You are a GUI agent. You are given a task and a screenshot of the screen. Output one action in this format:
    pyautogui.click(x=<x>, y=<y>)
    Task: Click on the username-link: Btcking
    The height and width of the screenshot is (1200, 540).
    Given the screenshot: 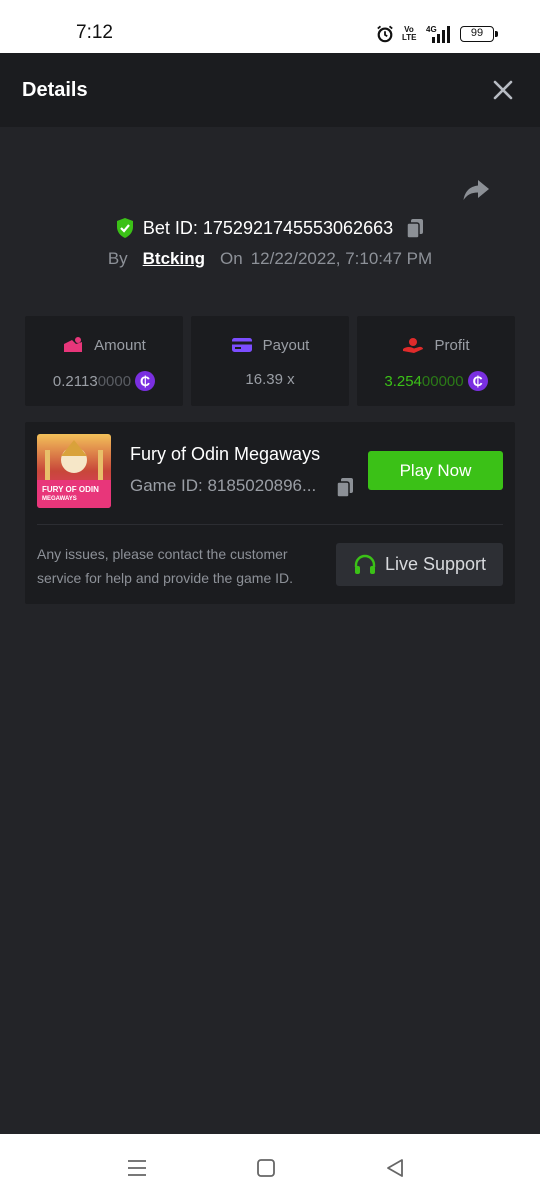 What is the action you would take?
    pyautogui.click(x=174, y=259)
    